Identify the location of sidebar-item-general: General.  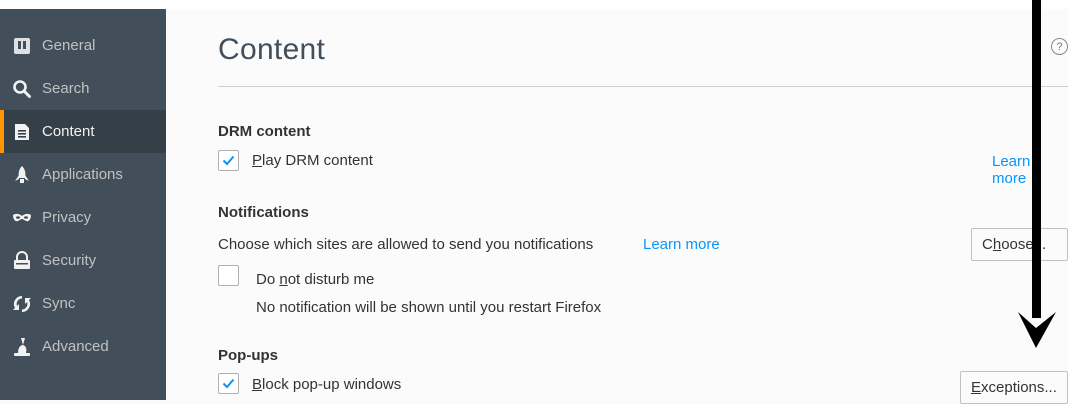
(83, 45).